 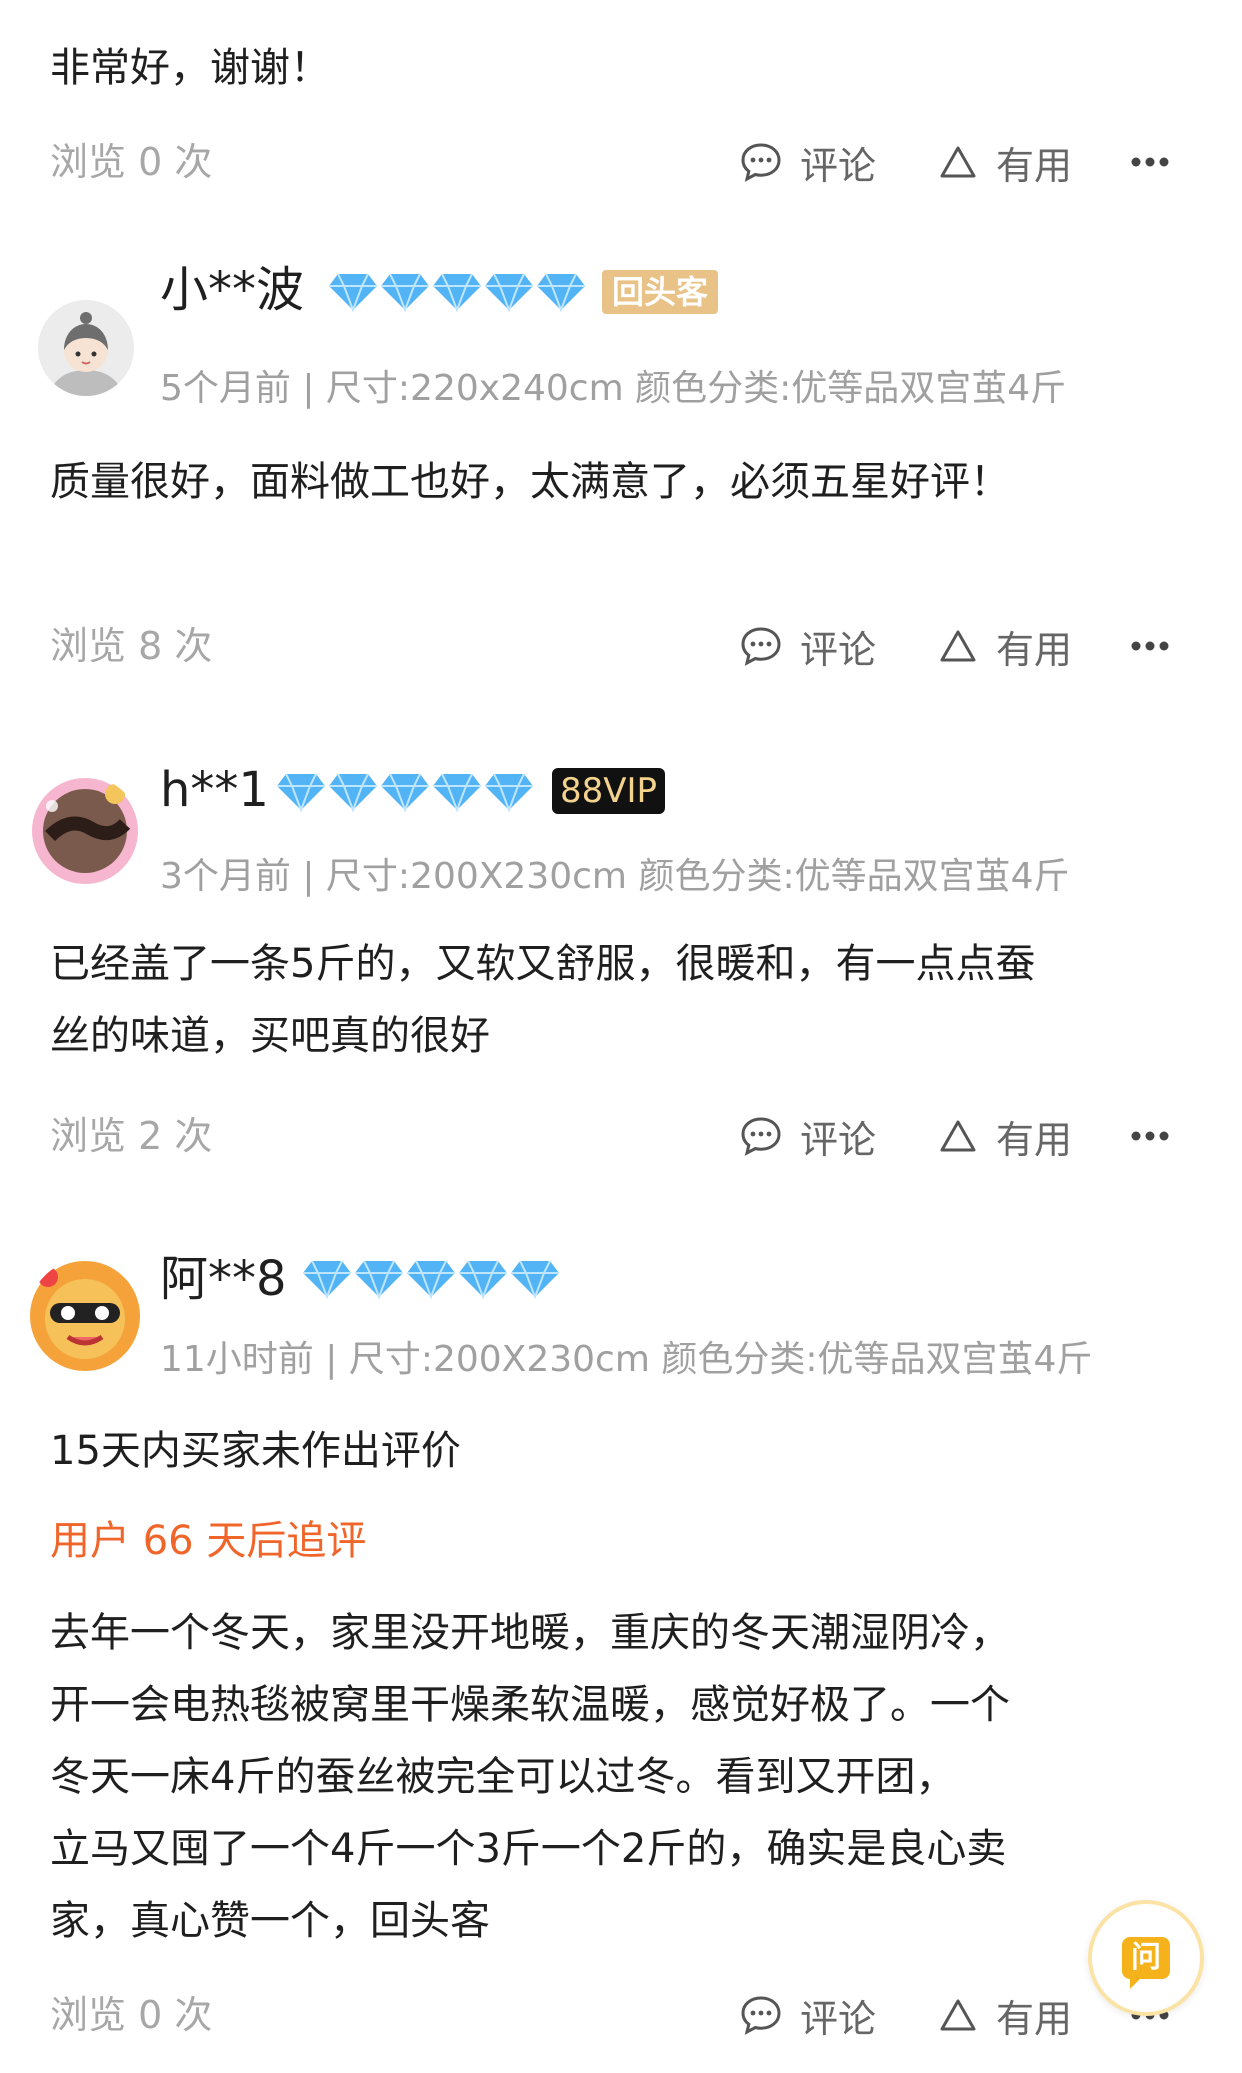 What do you see at coordinates (530, 1633) in the screenshot?
I see `append-text-line: 去年一个冬天，家里没开地暖，重庆的冬天潮湿阴冷，` at bounding box center [530, 1633].